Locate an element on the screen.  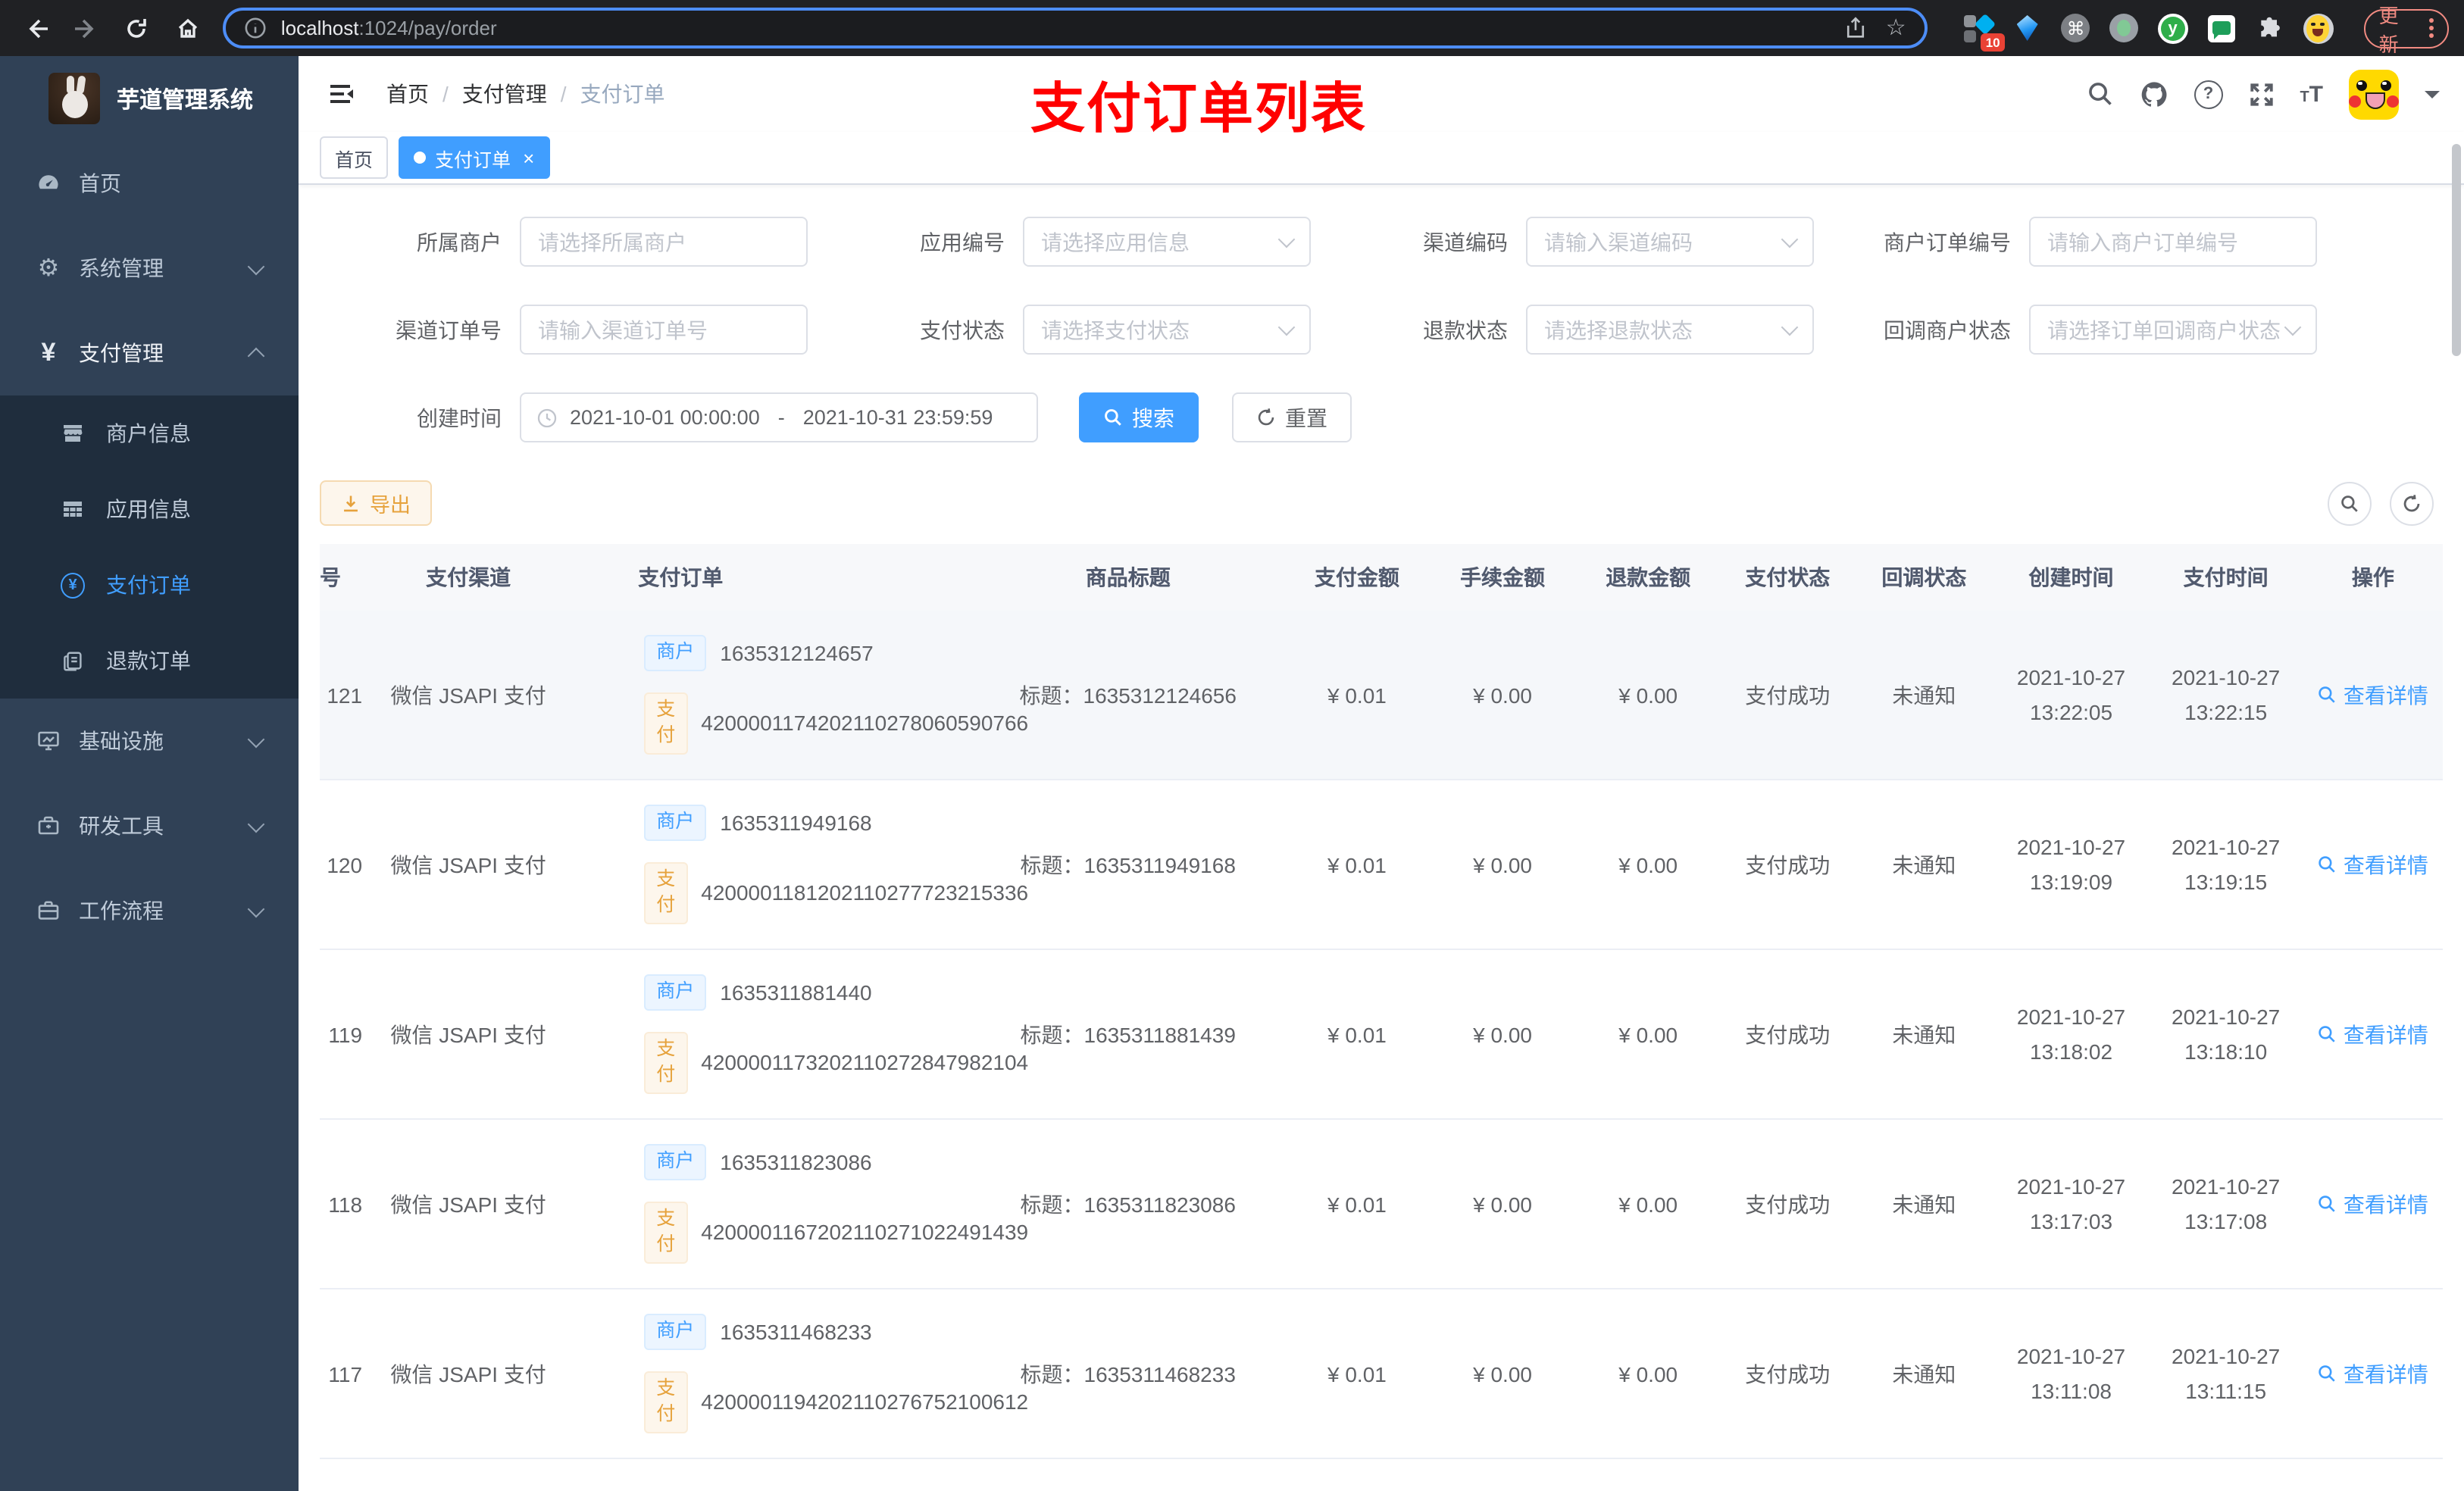
app-logo: 芋道管理系统 is located at coordinates (149, 98).